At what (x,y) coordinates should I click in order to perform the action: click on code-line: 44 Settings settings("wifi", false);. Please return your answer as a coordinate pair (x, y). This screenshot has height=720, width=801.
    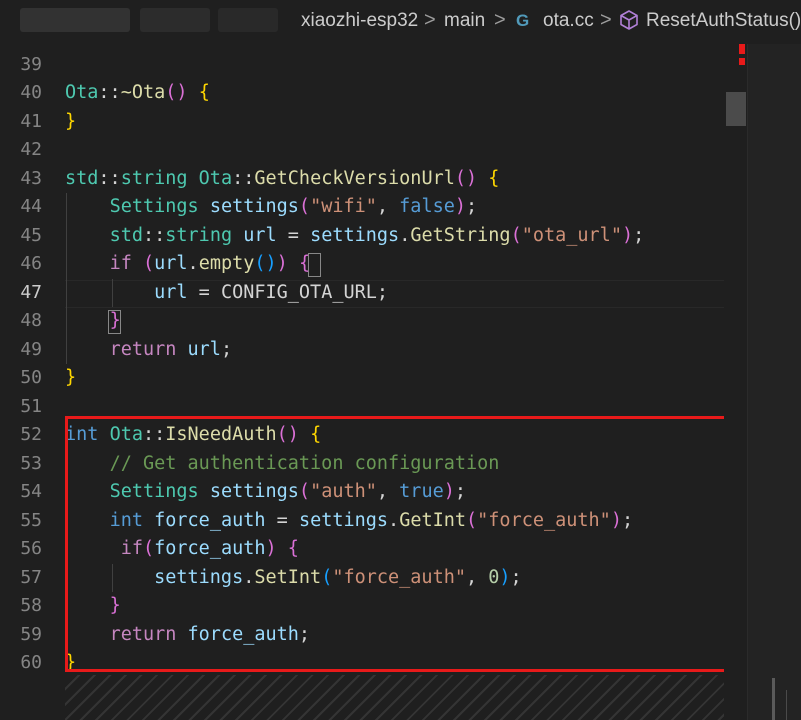
    Looking at the image, I should click on (373, 207).